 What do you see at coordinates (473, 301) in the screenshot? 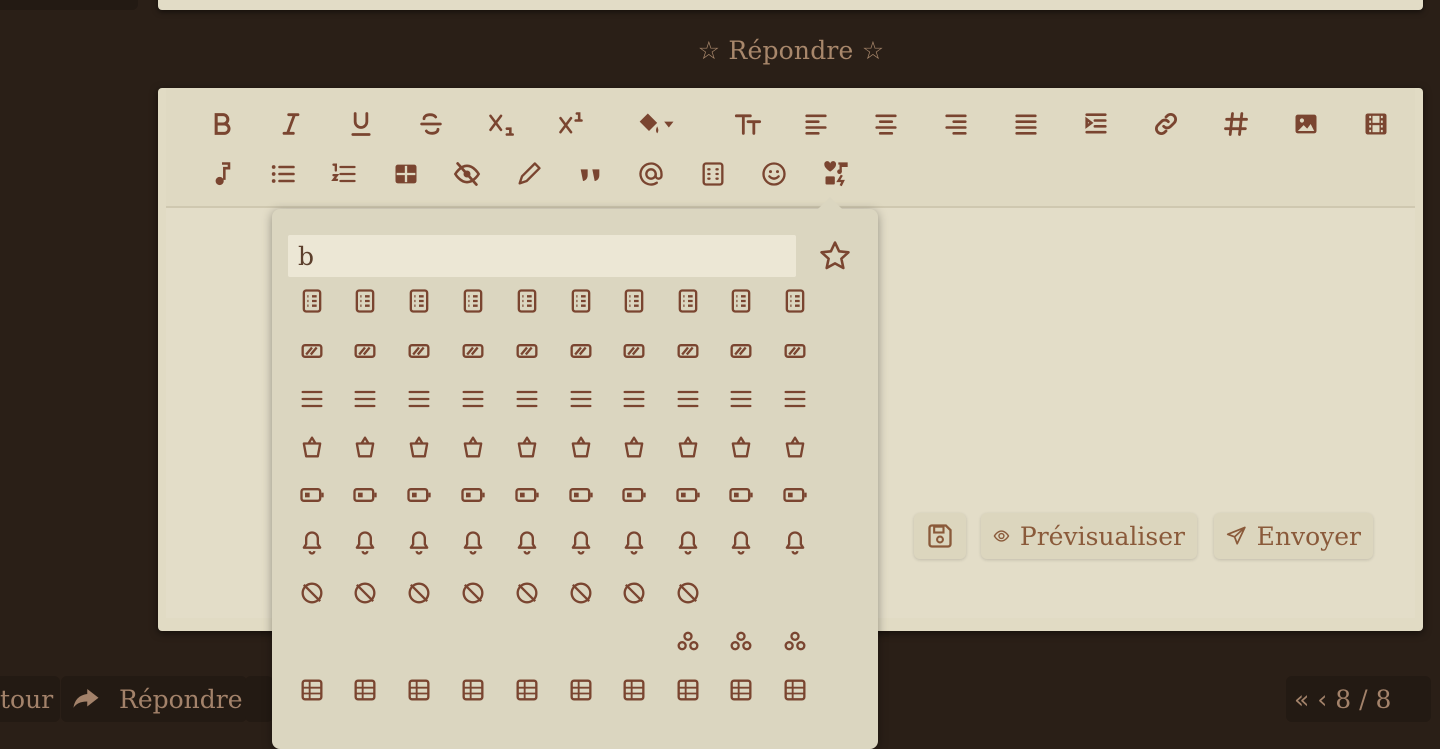
I see `ban-bug-icon` at bounding box center [473, 301].